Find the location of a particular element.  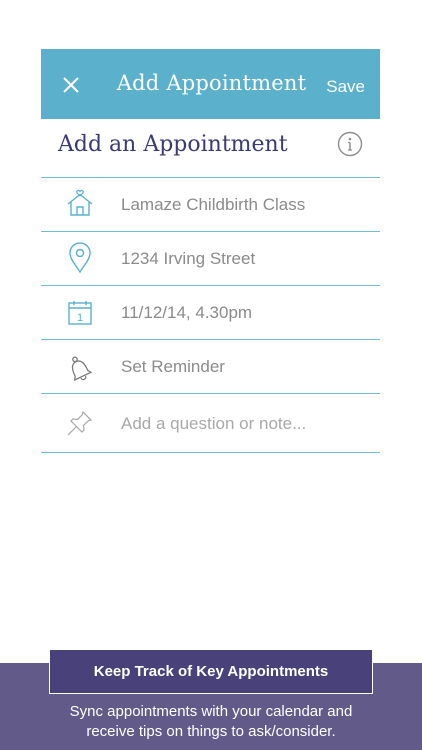

bell-icon is located at coordinates (80, 367).